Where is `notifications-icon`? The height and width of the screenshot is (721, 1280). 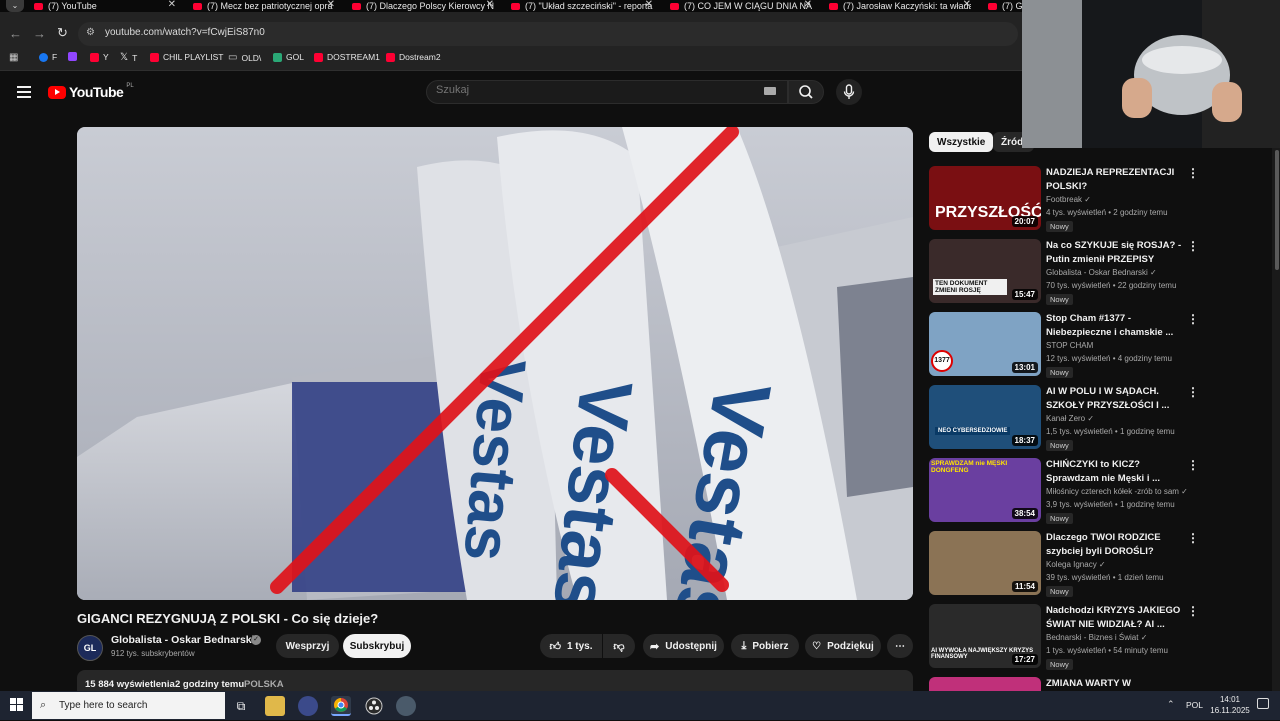 notifications-icon is located at coordinates (1263, 703).